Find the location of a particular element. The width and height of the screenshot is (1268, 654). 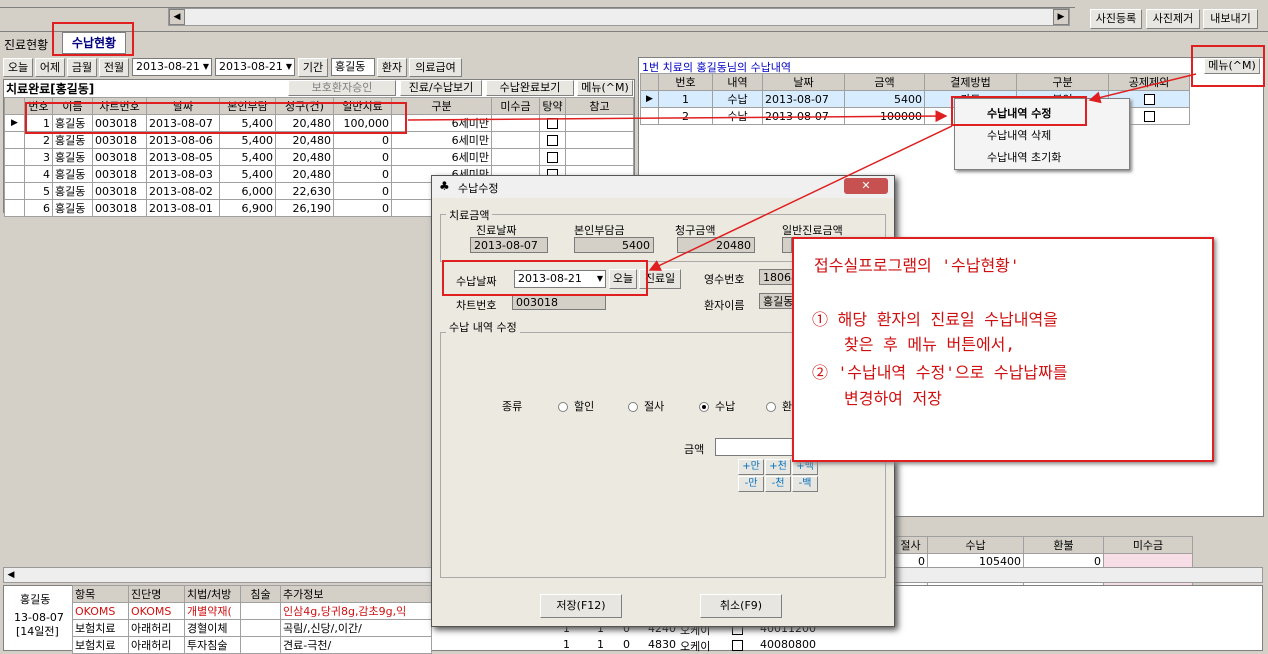

arrow-row-to-menu is located at coordinates (677, 116).